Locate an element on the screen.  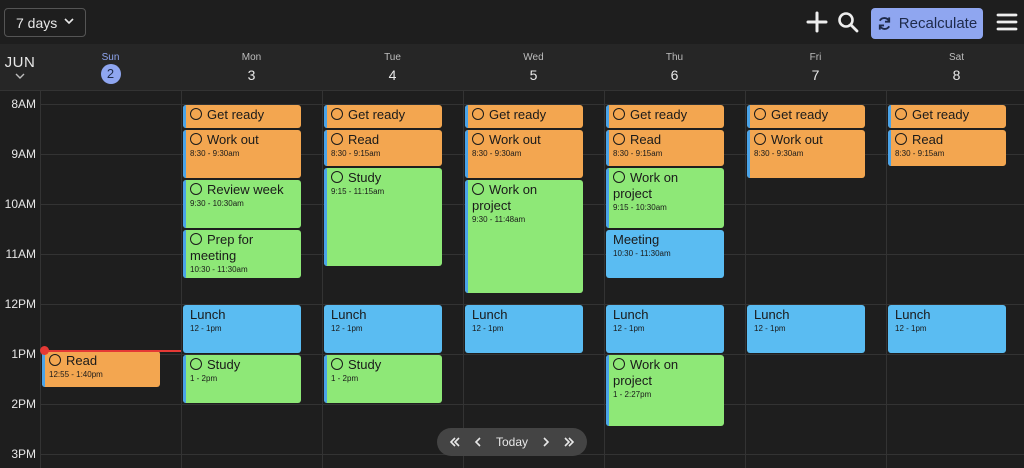
event-title: Work out is located at coordinates (806, 140).